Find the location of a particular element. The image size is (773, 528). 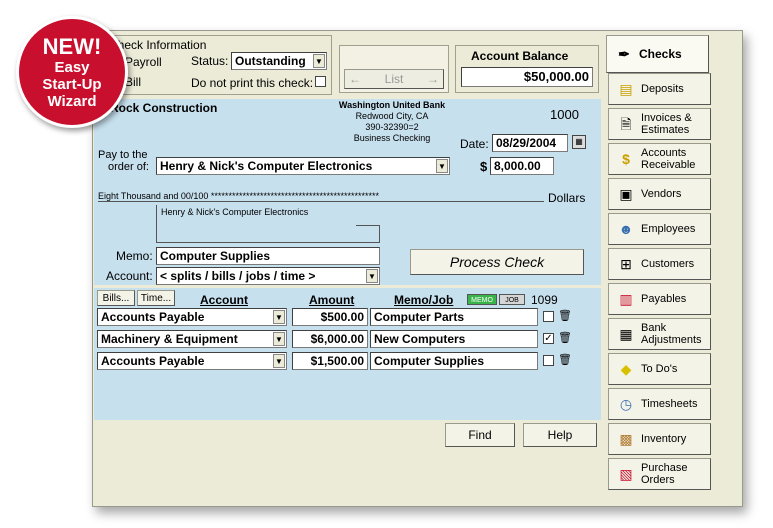

process-check-button: Process Check is located at coordinates (497, 262).